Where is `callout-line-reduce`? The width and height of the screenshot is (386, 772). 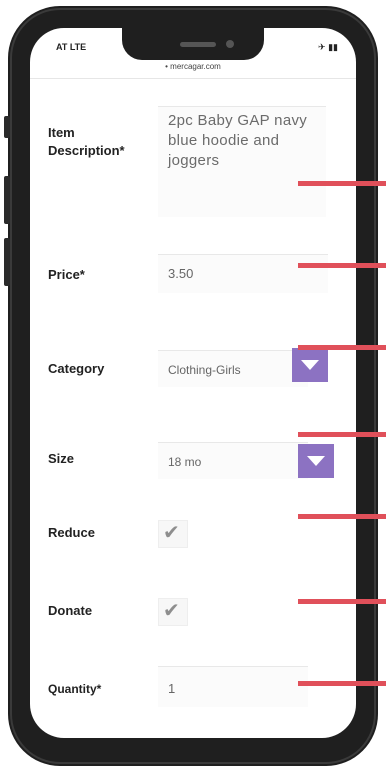 callout-line-reduce is located at coordinates (342, 516).